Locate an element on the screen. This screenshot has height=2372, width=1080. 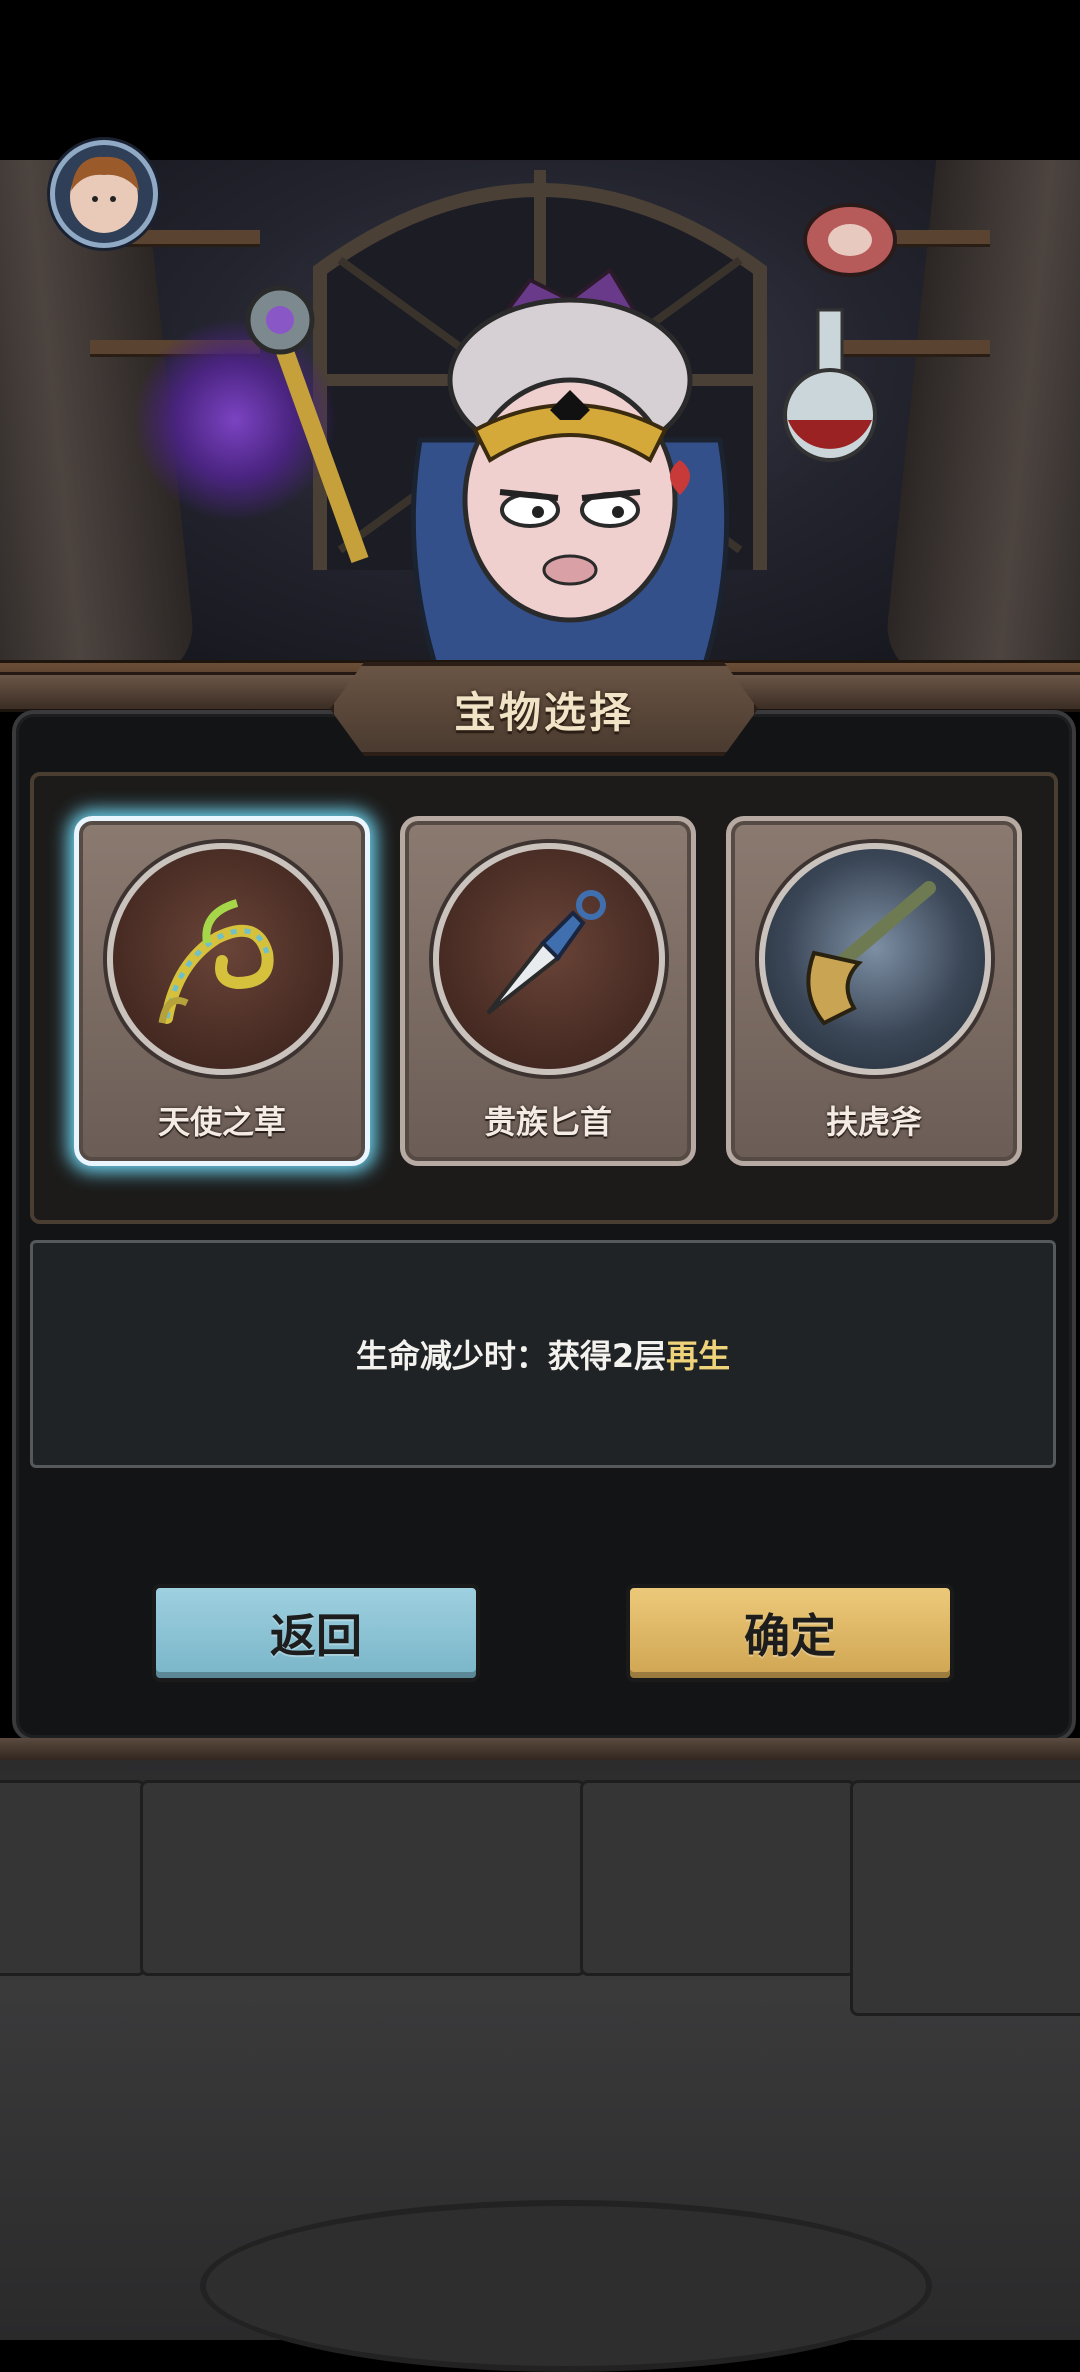
avatar-portrait-icon is located at coordinates (104, 194).